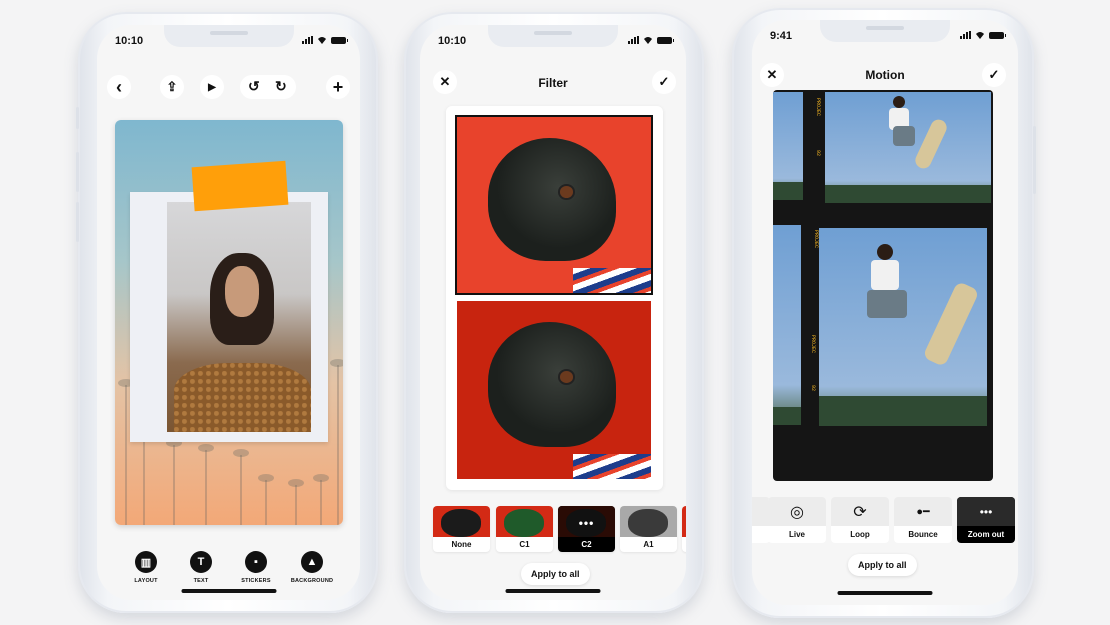  What do you see at coordinates (312, 562) in the screenshot?
I see `mountain-image-icon: ▲` at bounding box center [312, 562].